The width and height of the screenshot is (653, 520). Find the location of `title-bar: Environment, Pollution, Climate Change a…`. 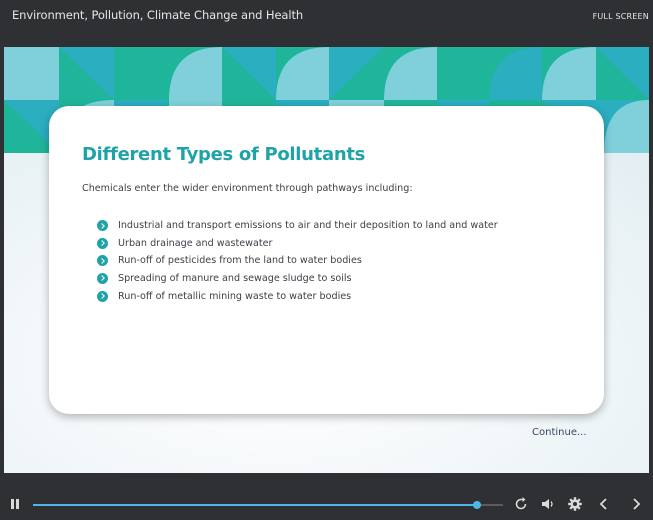

title-bar: Environment, Pollution, Climate Change a… is located at coordinates (326, 23).